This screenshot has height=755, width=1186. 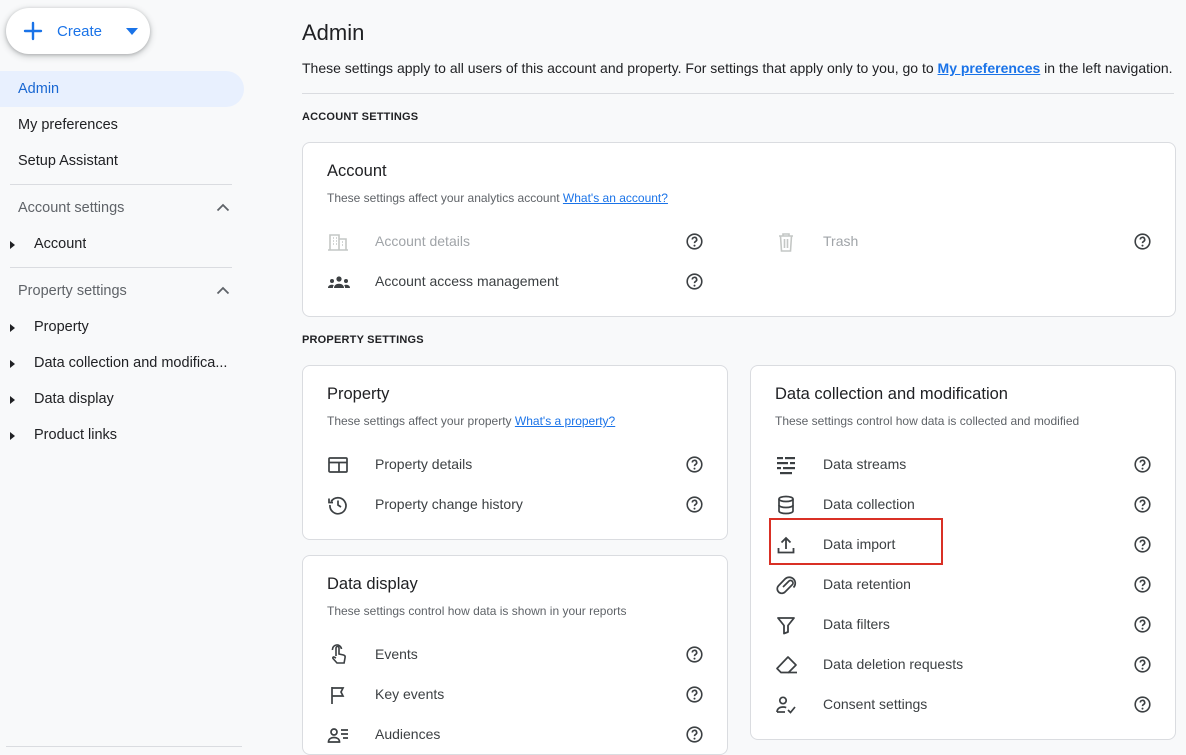 I want to click on property-details-row: Property details, so click(x=513, y=464).